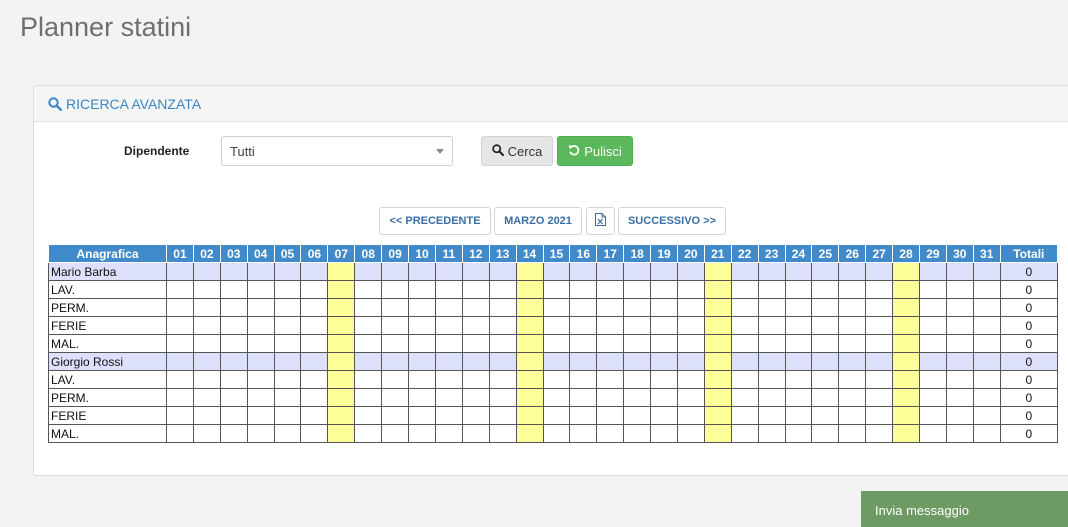  I want to click on search-button: Cerca, so click(517, 151).